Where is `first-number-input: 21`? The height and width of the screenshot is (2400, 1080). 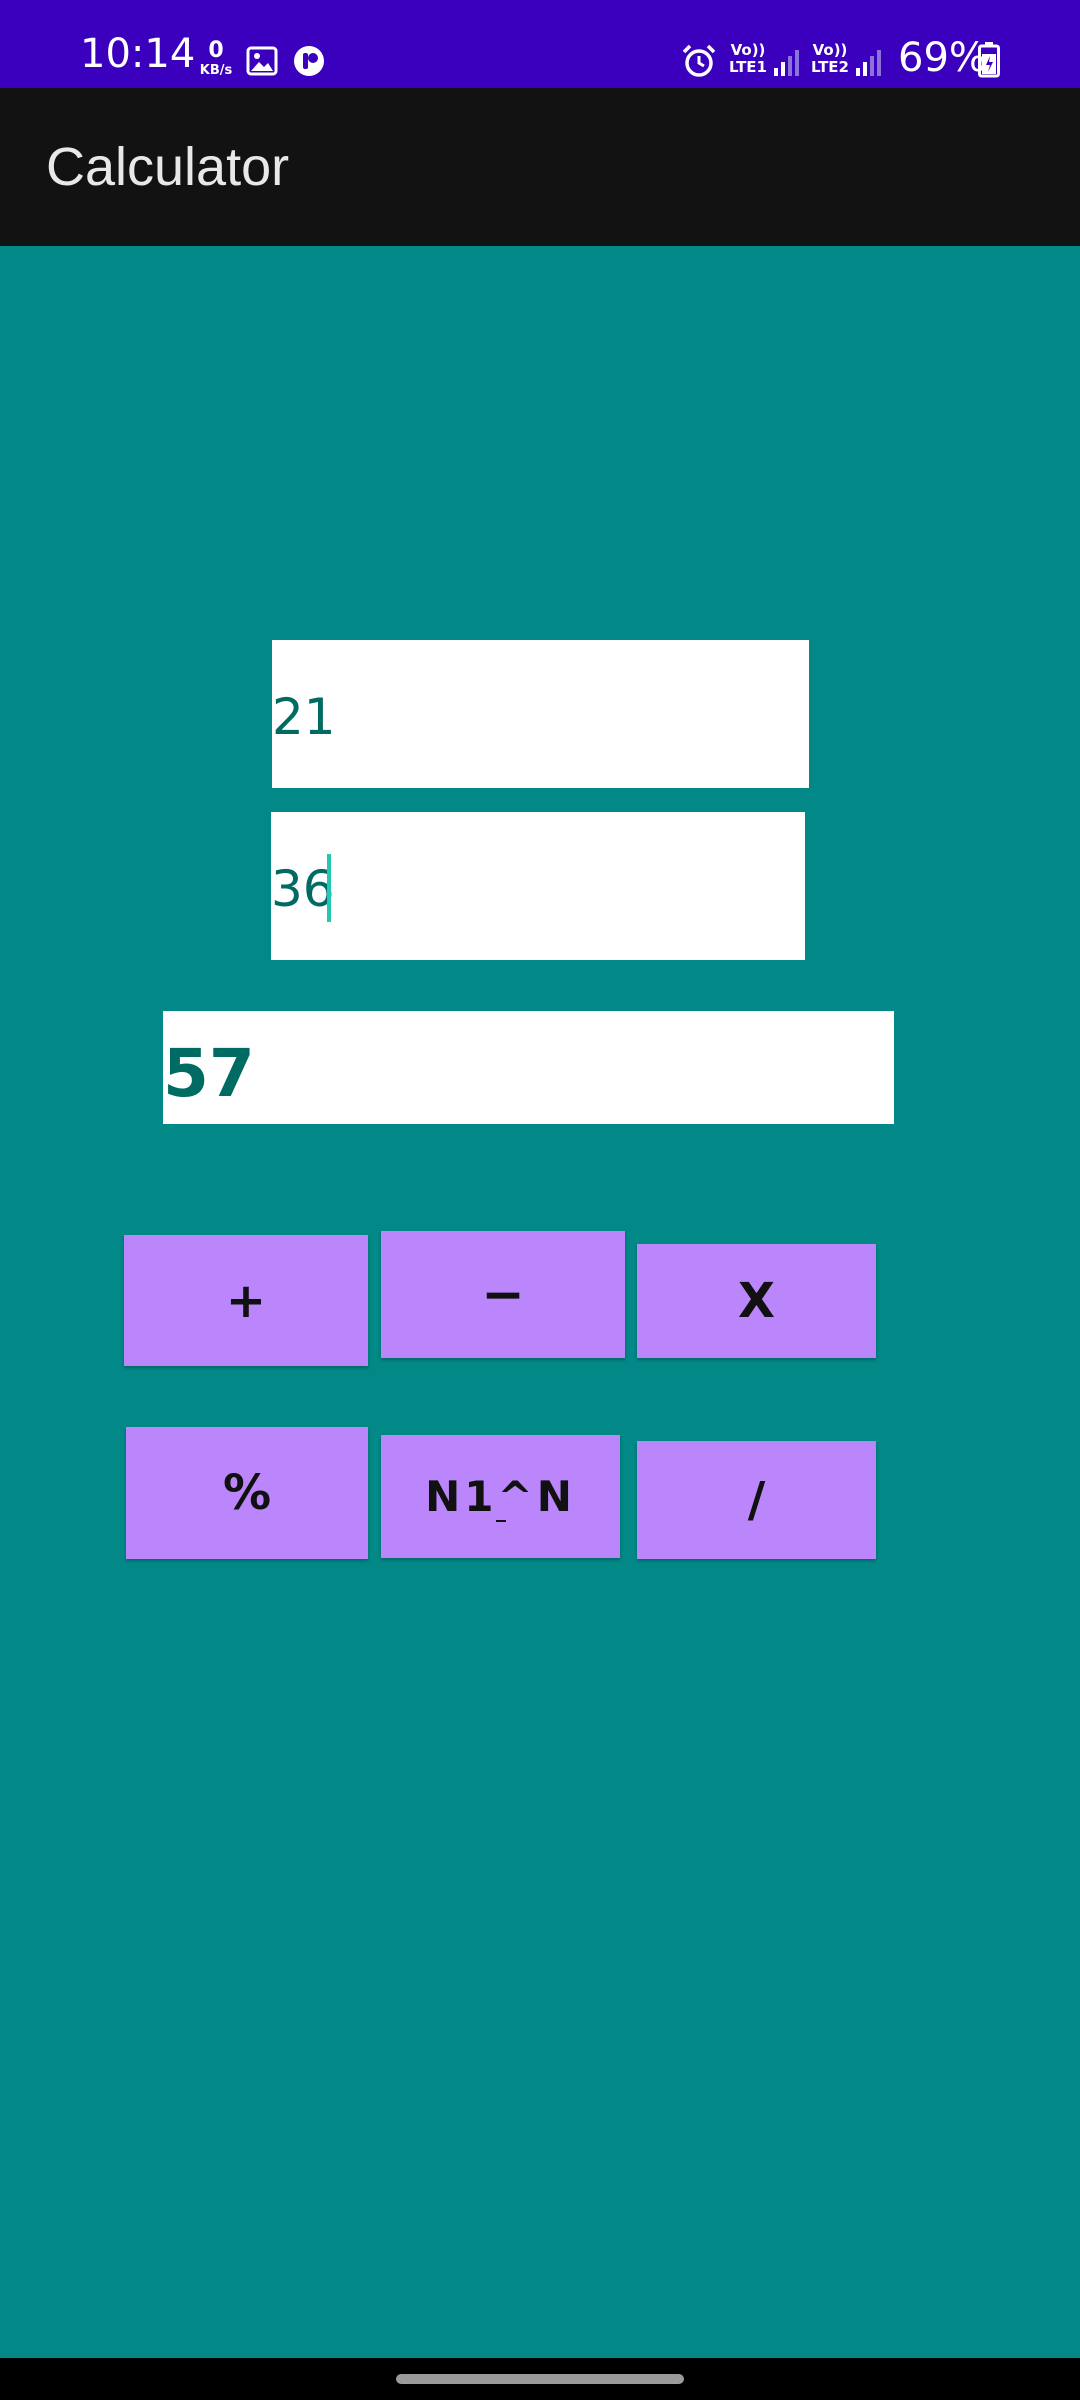 first-number-input: 21 is located at coordinates (540, 714).